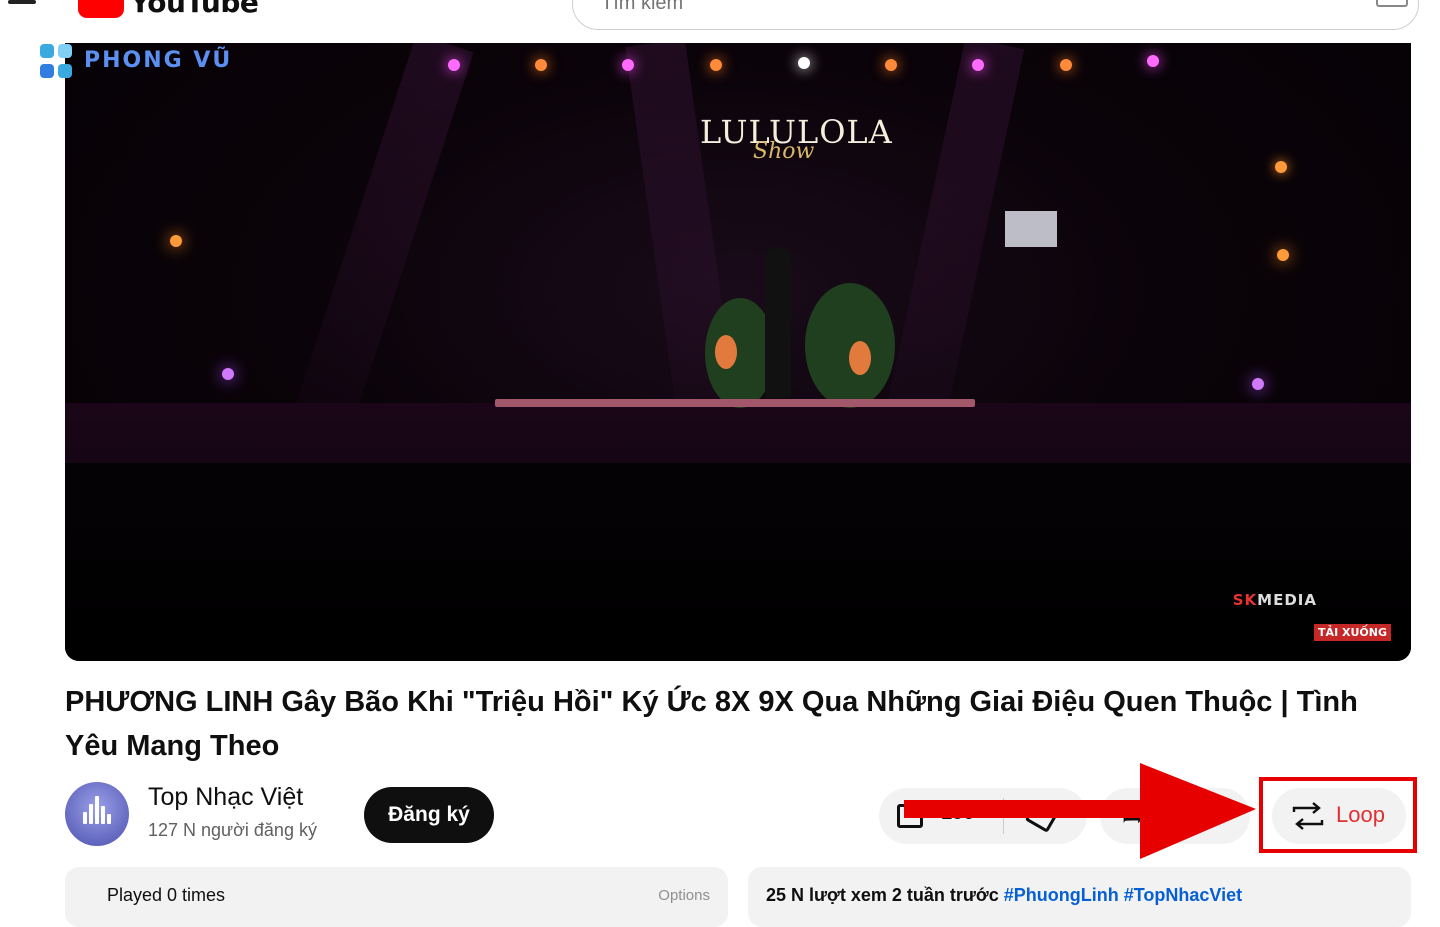  What do you see at coordinates (1042, 816) in the screenshot?
I see `thumbs-down-icon` at bounding box center [1042, 816].